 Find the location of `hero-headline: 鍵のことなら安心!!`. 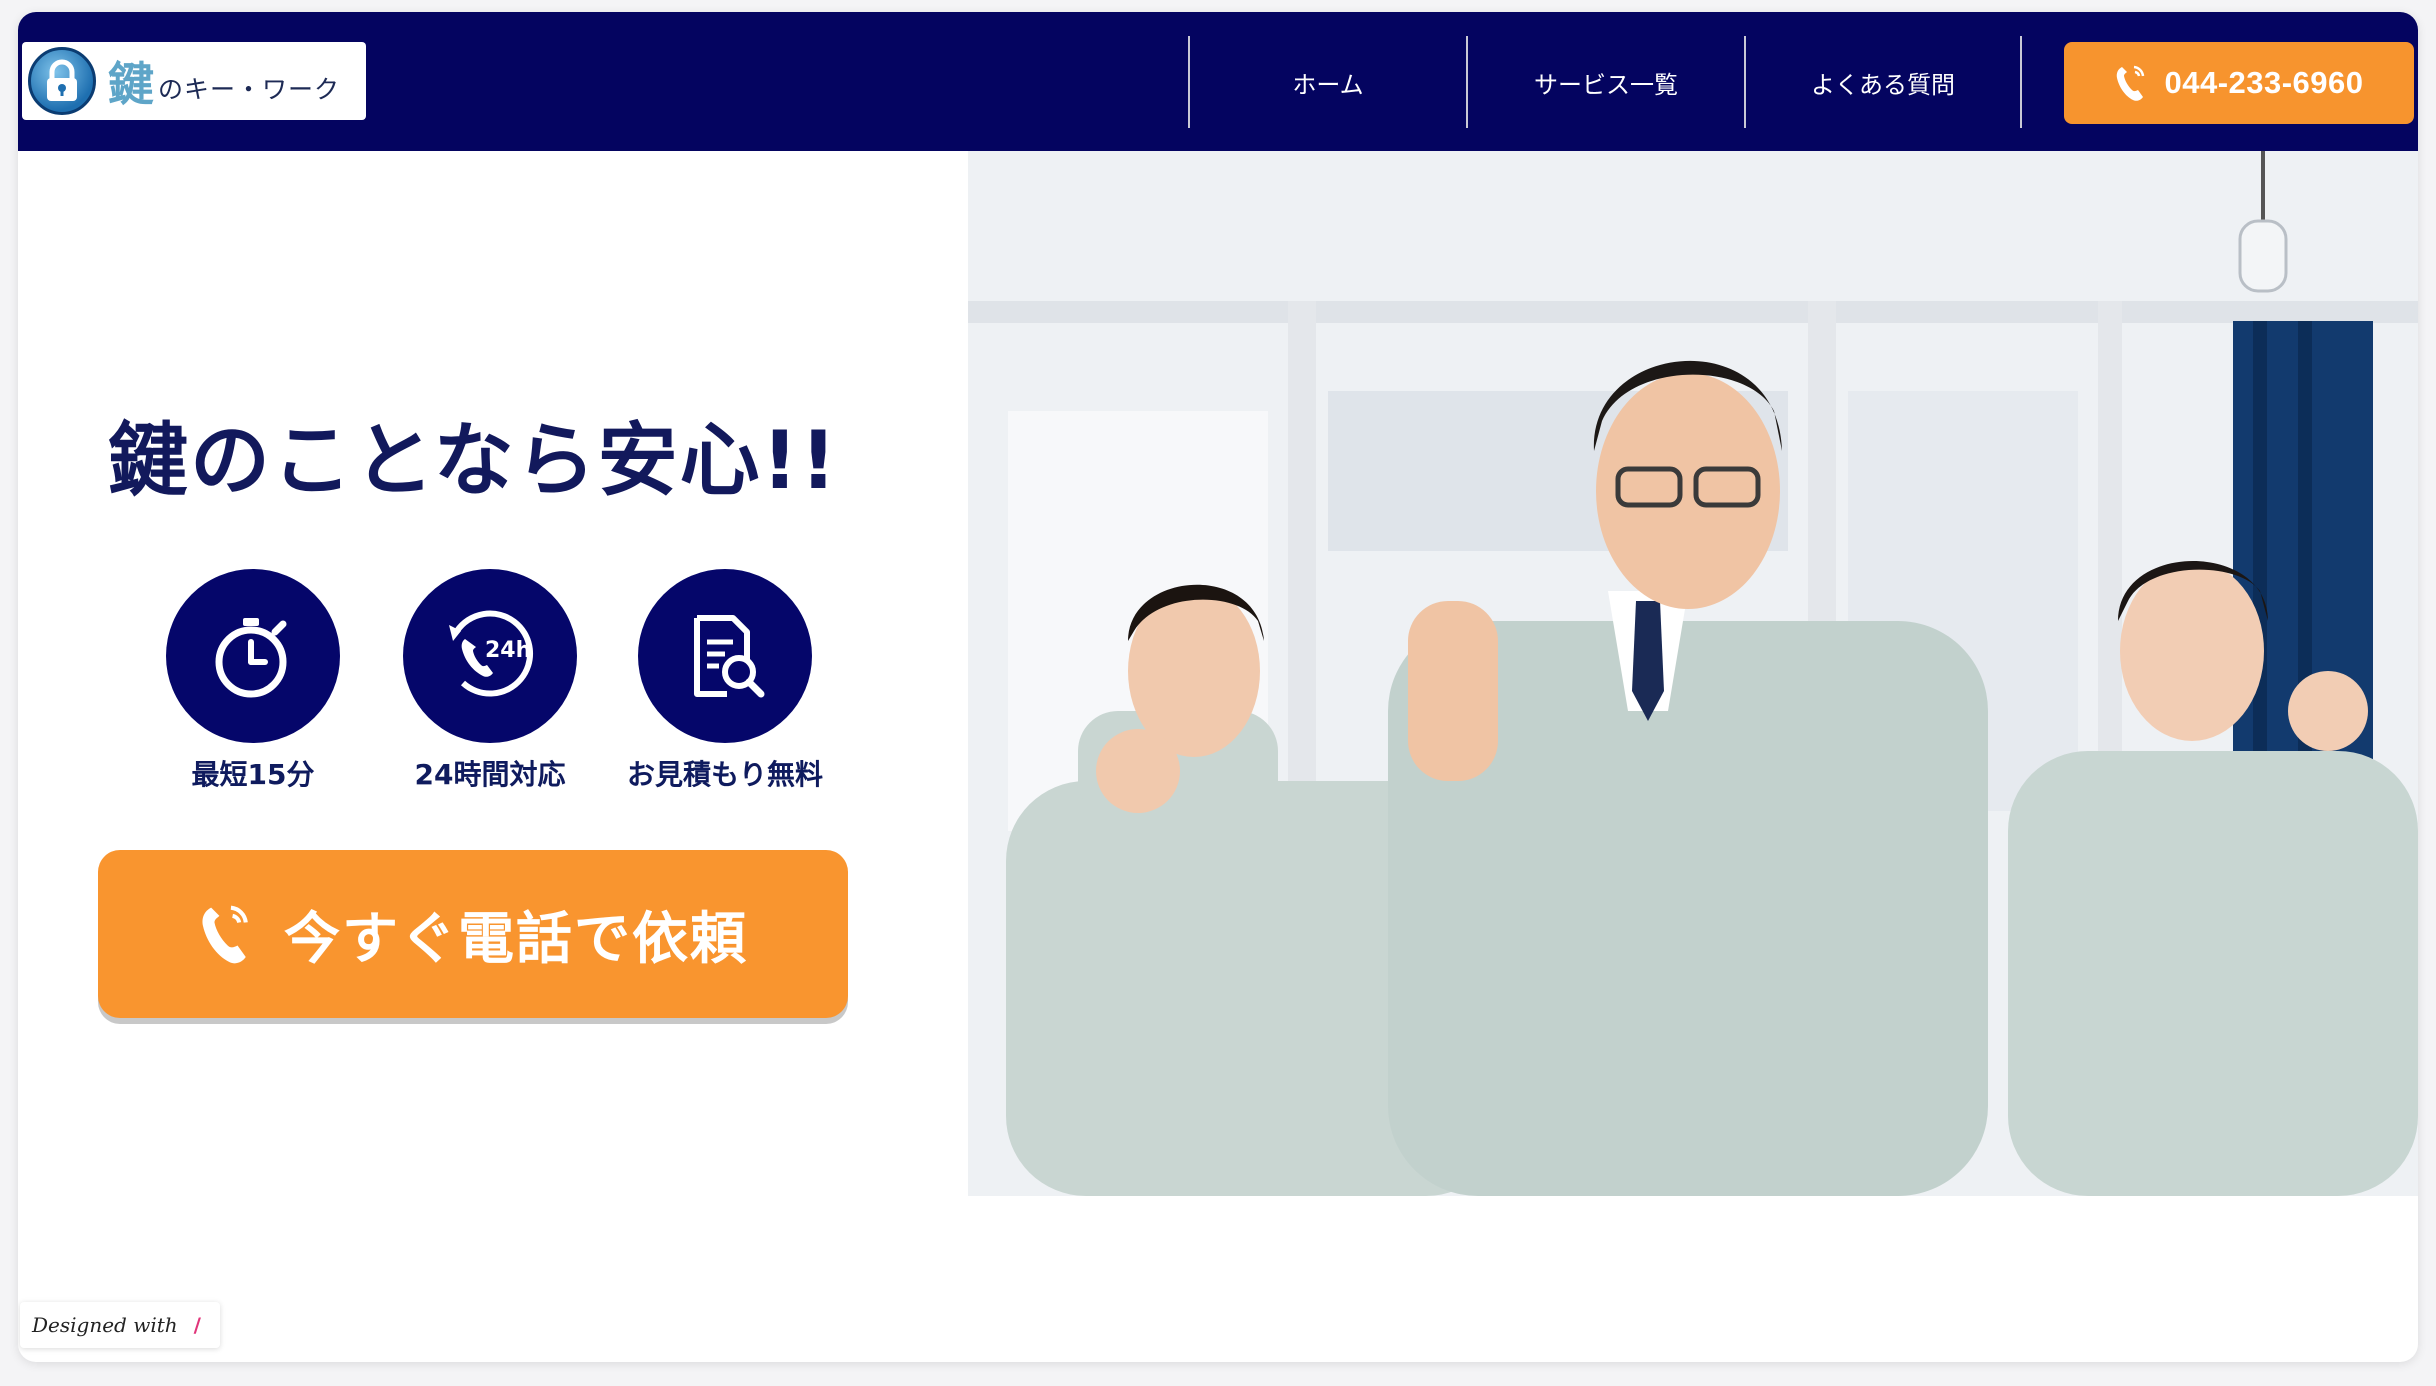

hero-headline: 鍵のことなら安心!! is located at coordinates (473, 460).